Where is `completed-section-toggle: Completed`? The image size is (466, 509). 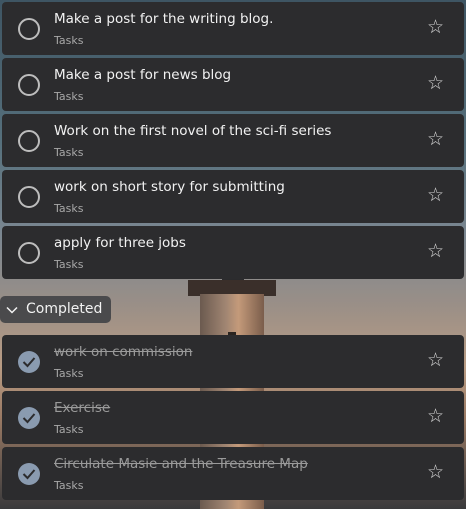
completed-section-toggle: Completed is located at coordinates (56, 309).